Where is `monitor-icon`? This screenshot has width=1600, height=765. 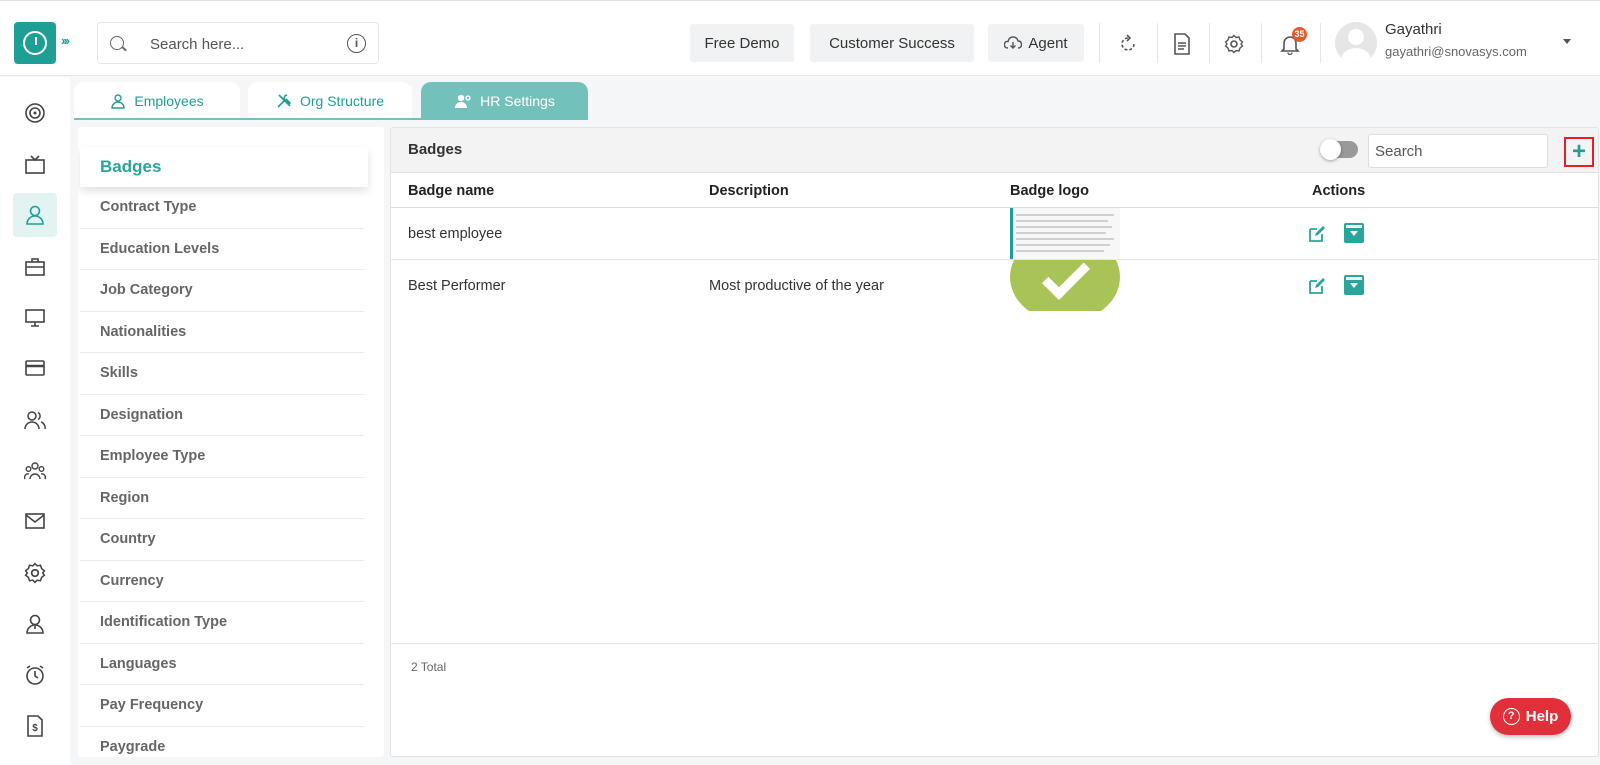 monitor-icon is located at coordinates (35, 318).